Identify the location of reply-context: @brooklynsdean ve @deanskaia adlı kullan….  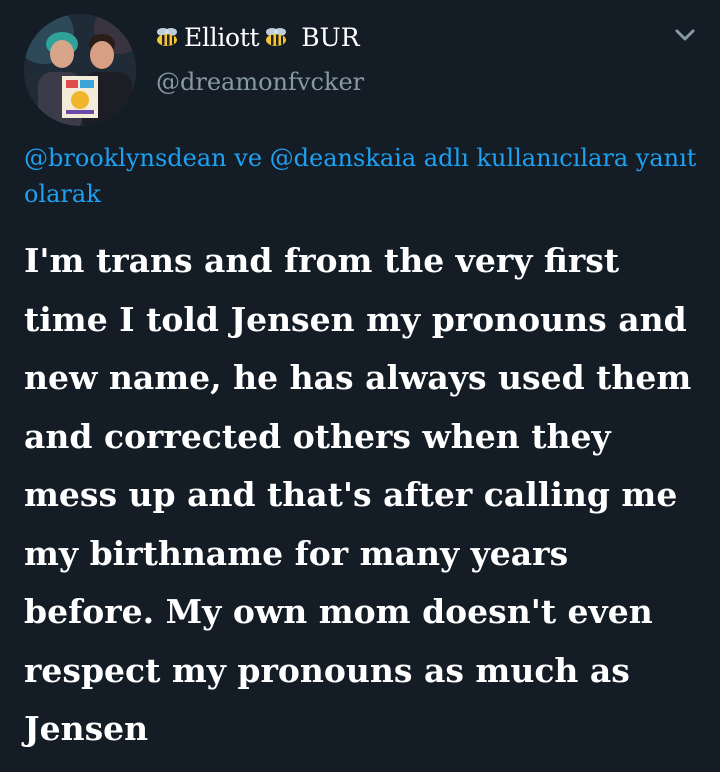
(364, 176).